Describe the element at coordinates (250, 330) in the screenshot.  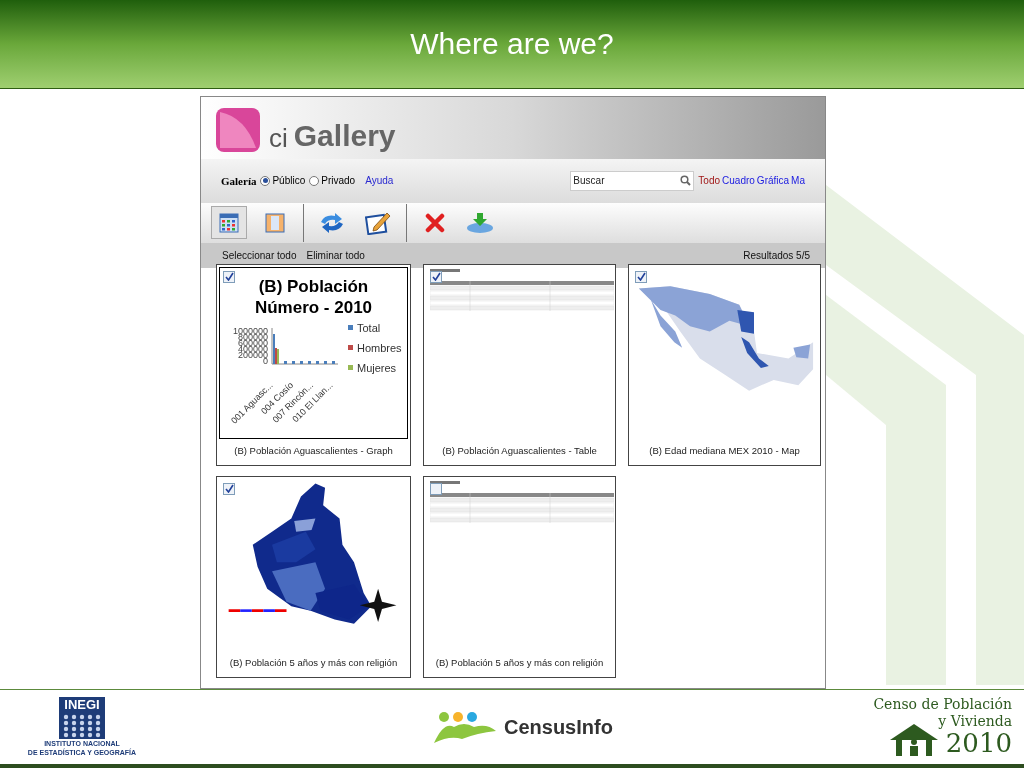
I see `axis-tick-label: 1000000` at that location.